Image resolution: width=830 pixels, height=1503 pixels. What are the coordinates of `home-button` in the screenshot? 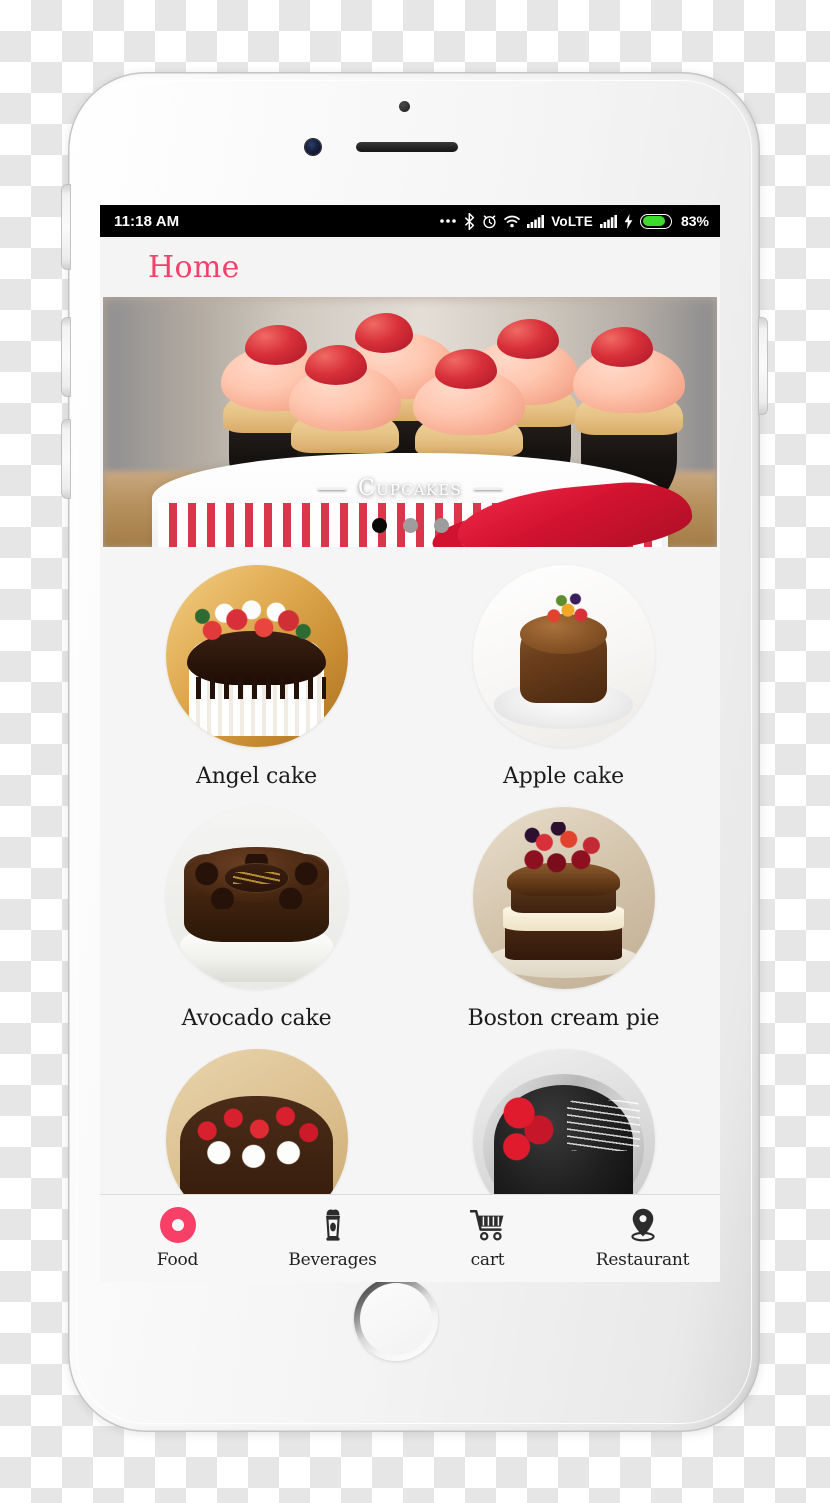 It's located at (396, 1319).